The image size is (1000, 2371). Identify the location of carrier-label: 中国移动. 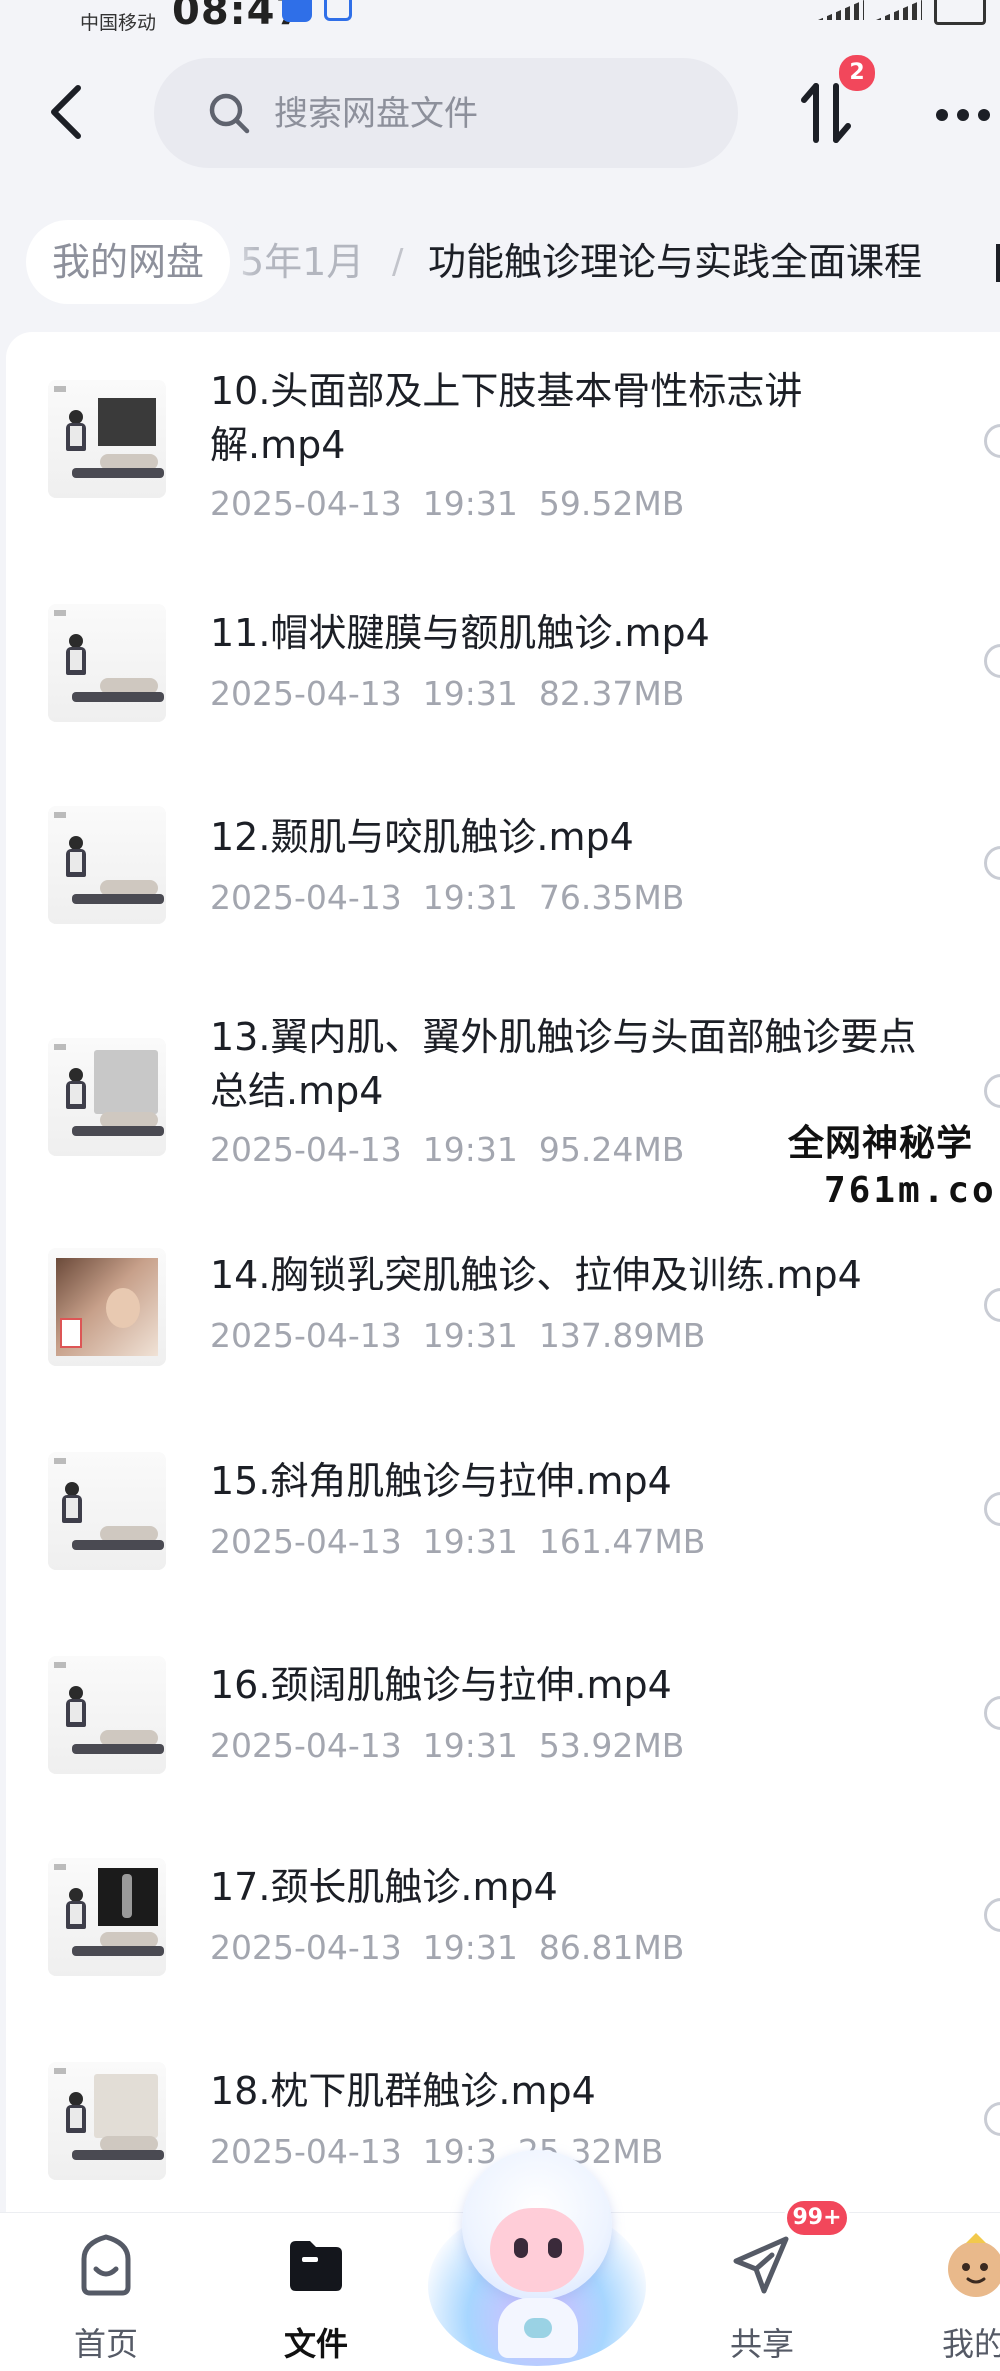
(118, 23).